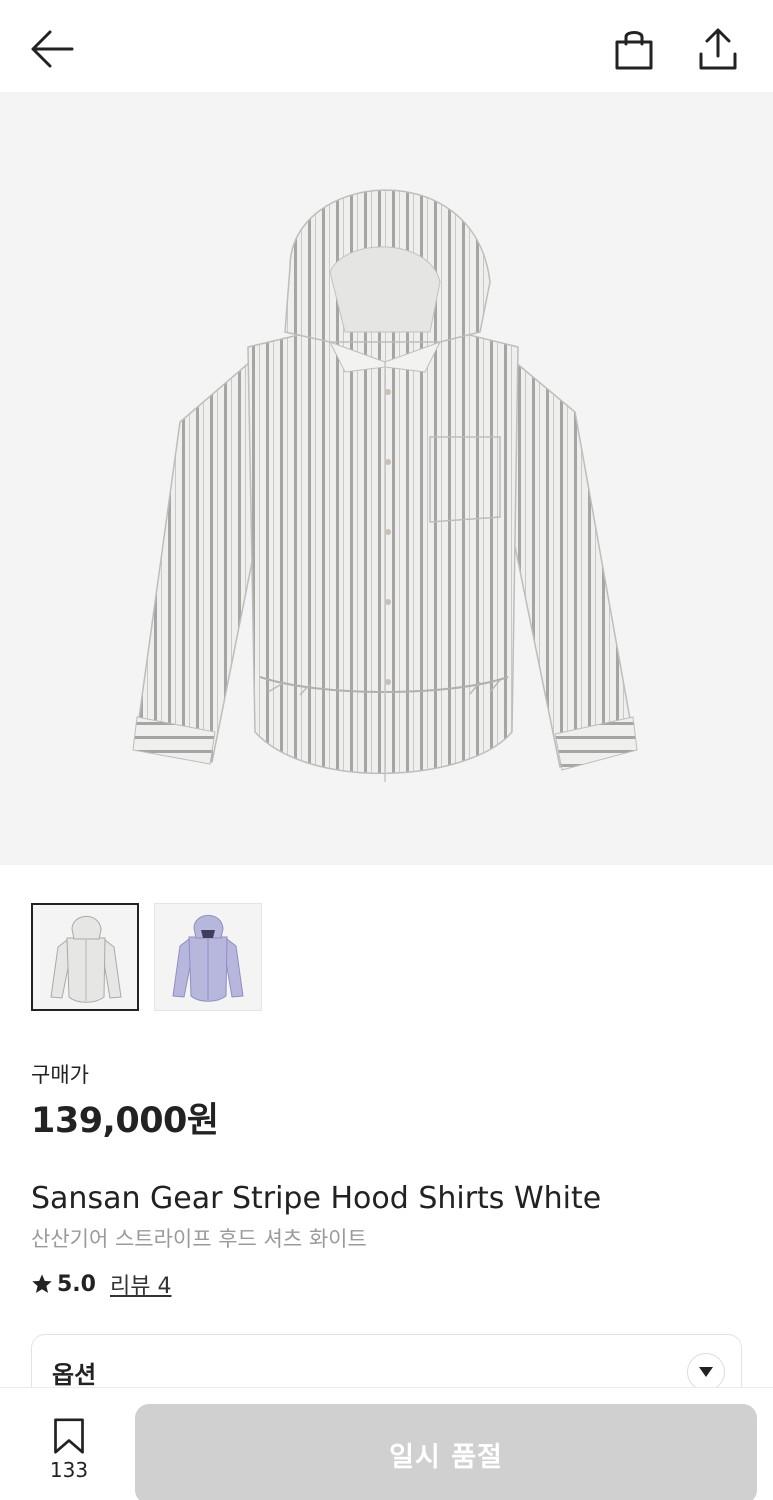 This screenshot has height=1500, width=773. I want to click on product-name-ko: 산산기어 스트라이프 후드 셔츠 화이트, so click(199, 1239).